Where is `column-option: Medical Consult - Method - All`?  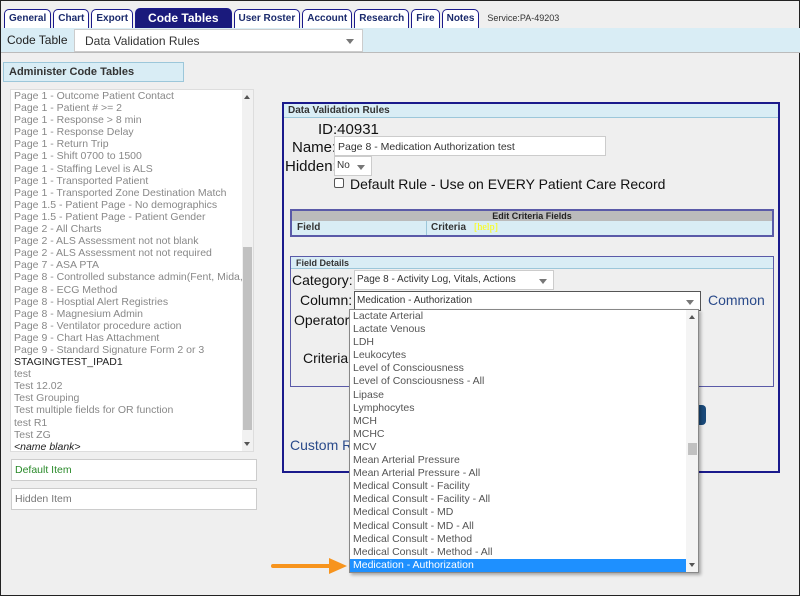
column-option: Medical Consult - Method - All is located at coordinates (518, 552).